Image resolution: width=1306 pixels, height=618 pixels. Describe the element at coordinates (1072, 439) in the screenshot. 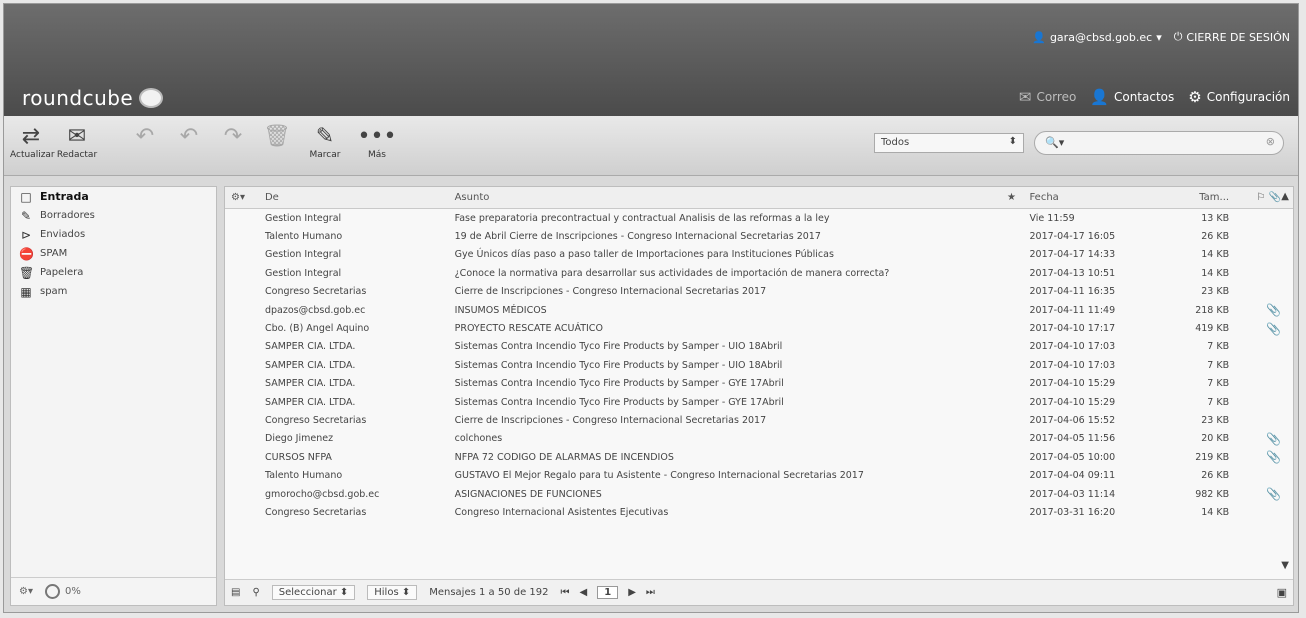

I see `message-date: 2017-04-05 11:56` at that location.